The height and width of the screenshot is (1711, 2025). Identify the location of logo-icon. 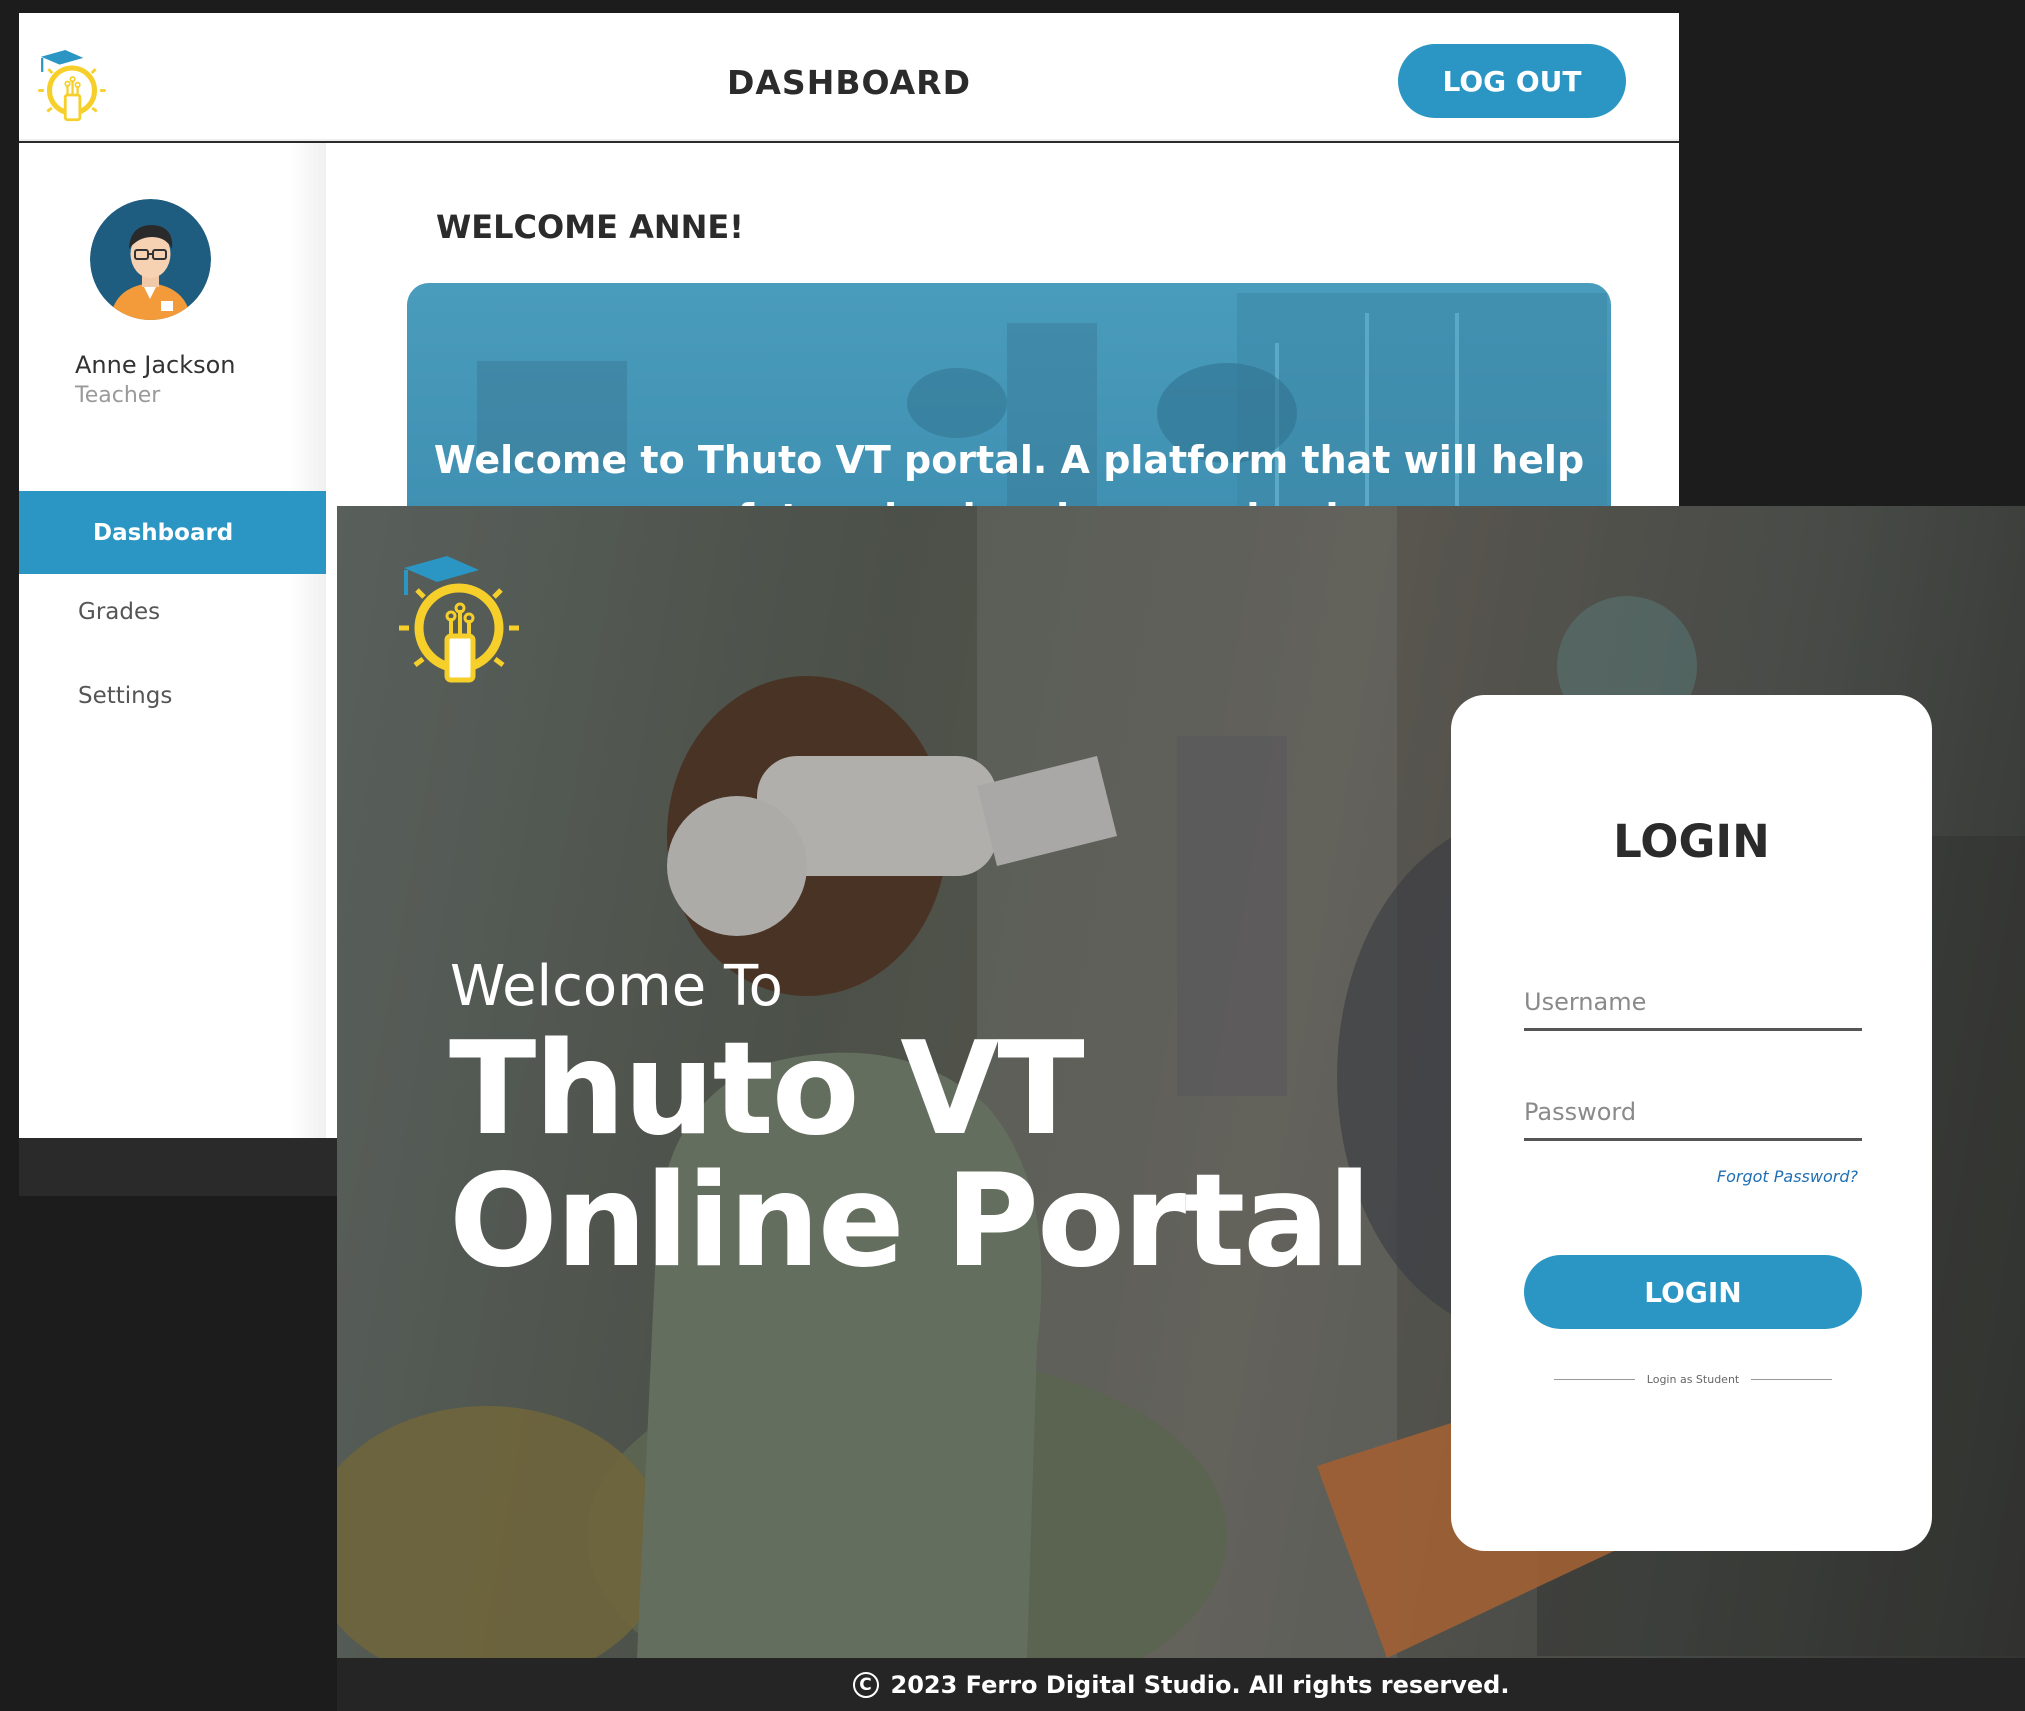
(459, 620).